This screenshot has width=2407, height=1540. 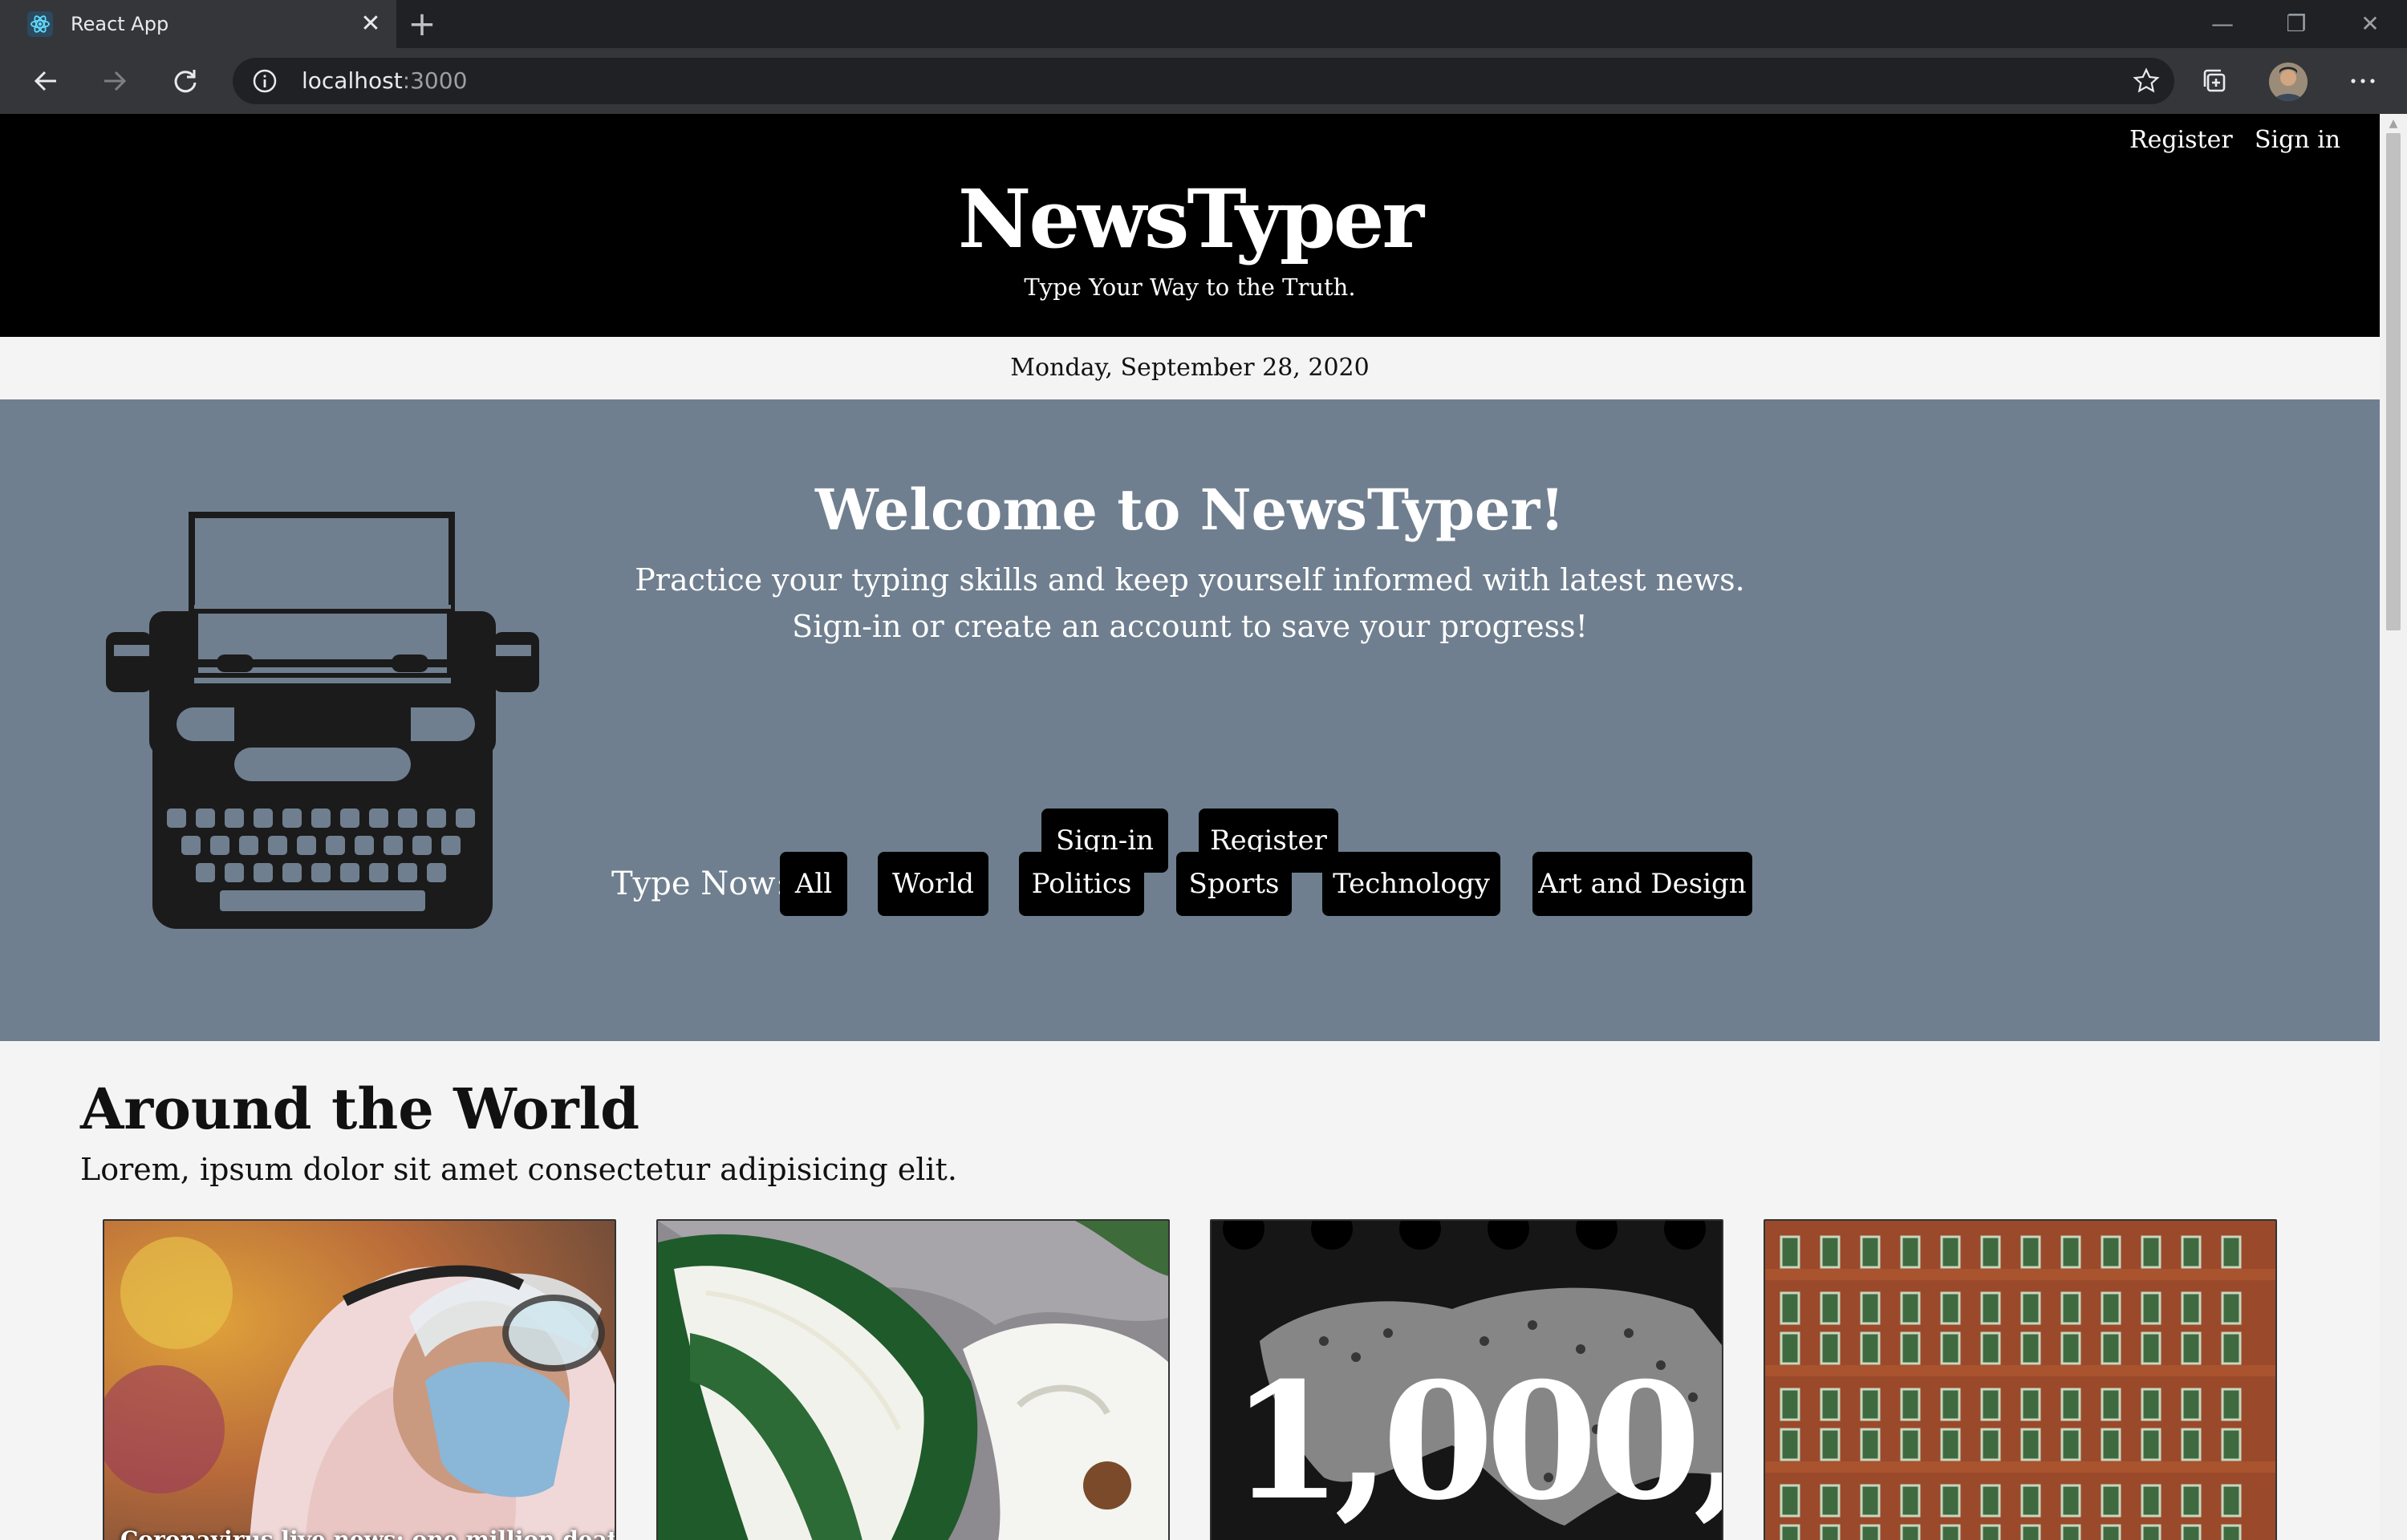 I want to click on window-close-icon: ✕, so click(x=2370, y=24).